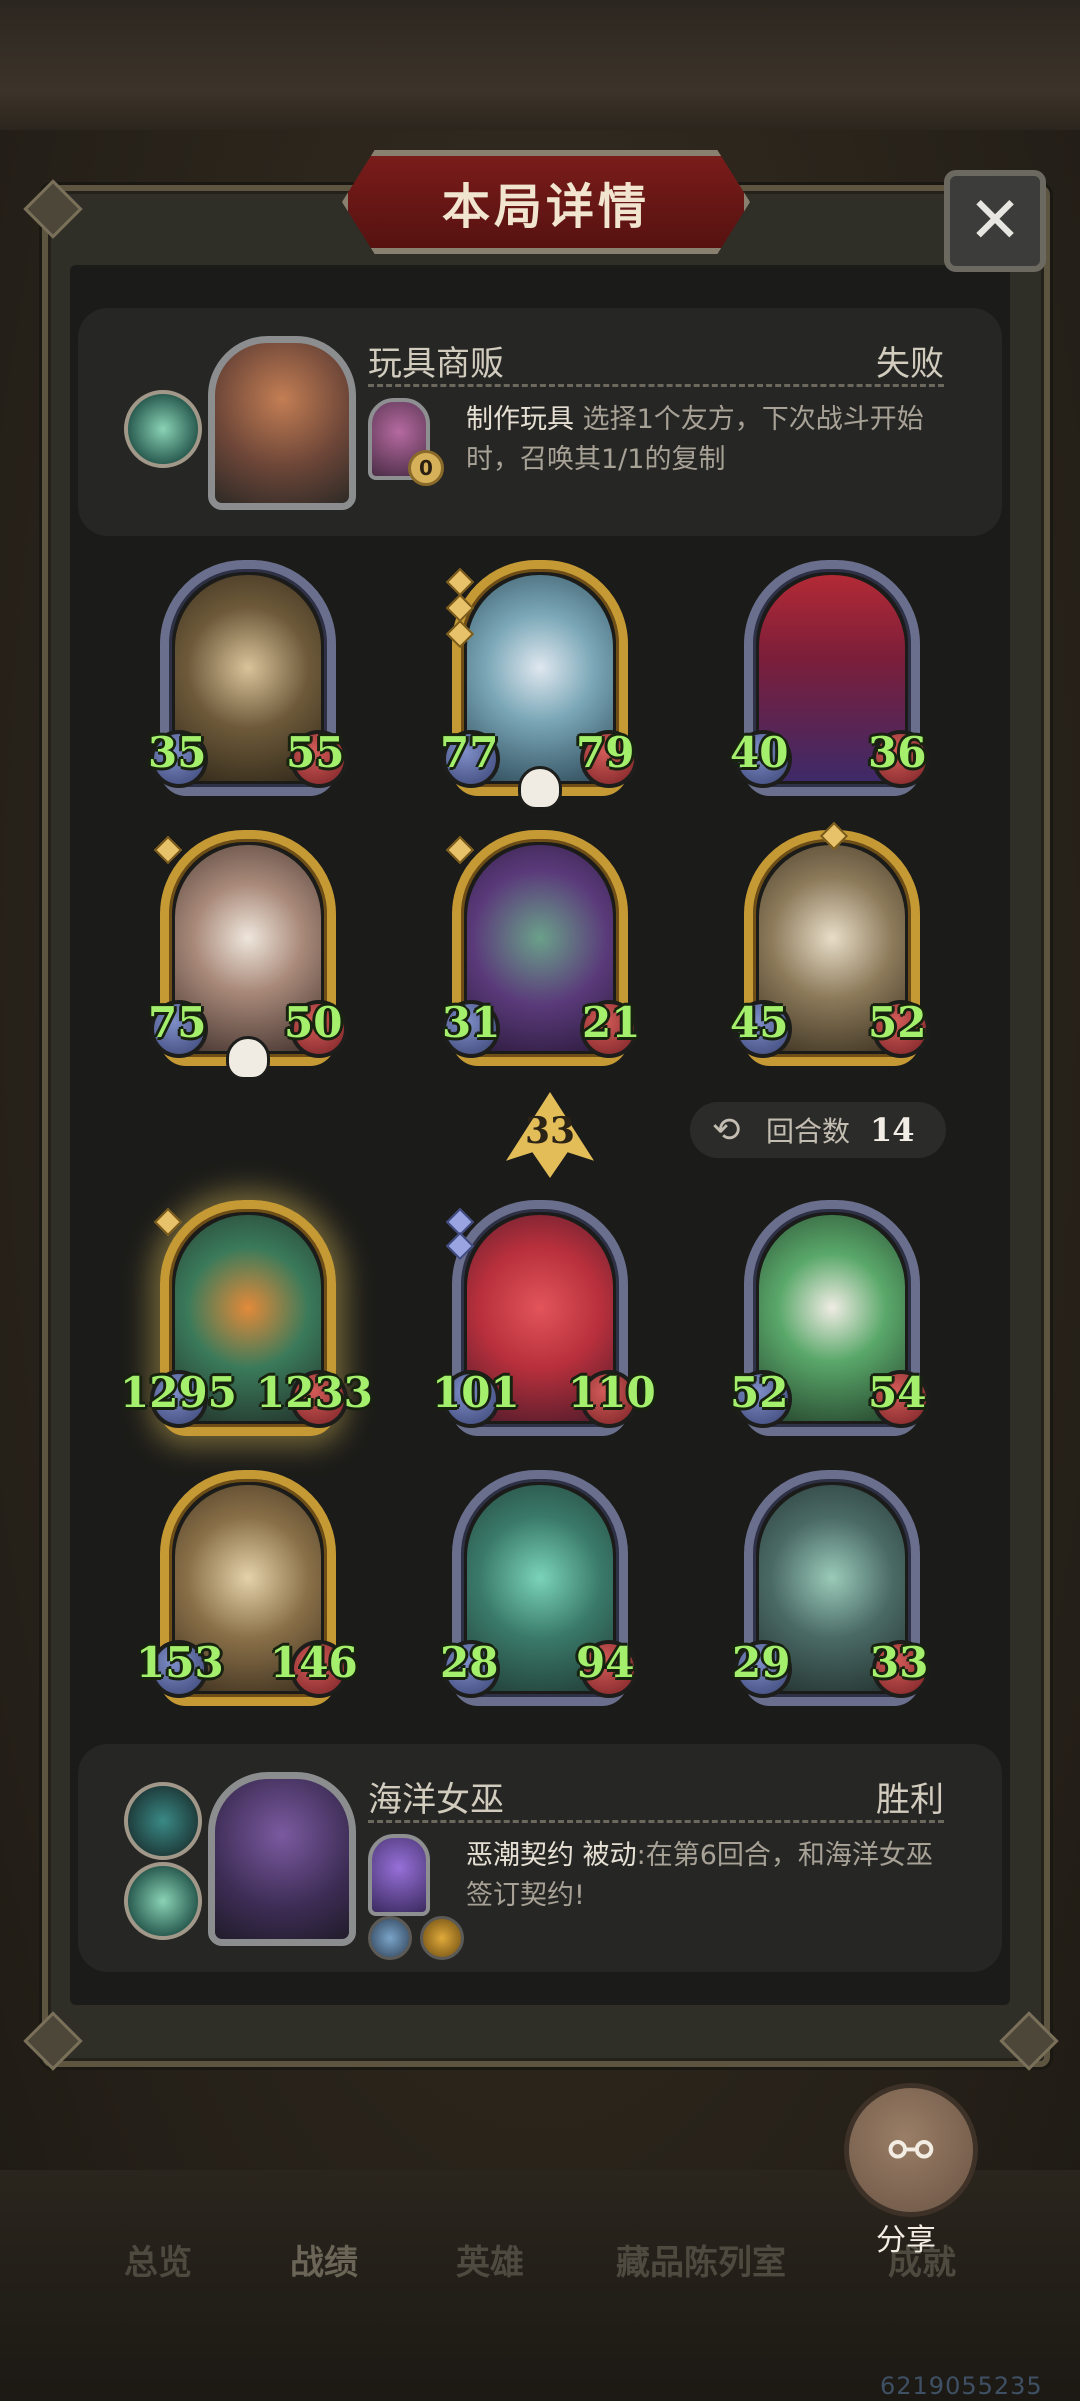 The height and width of the screenshot is (2401, 1080). I want to click on share-icon: ⚯, so click(911, 2150).